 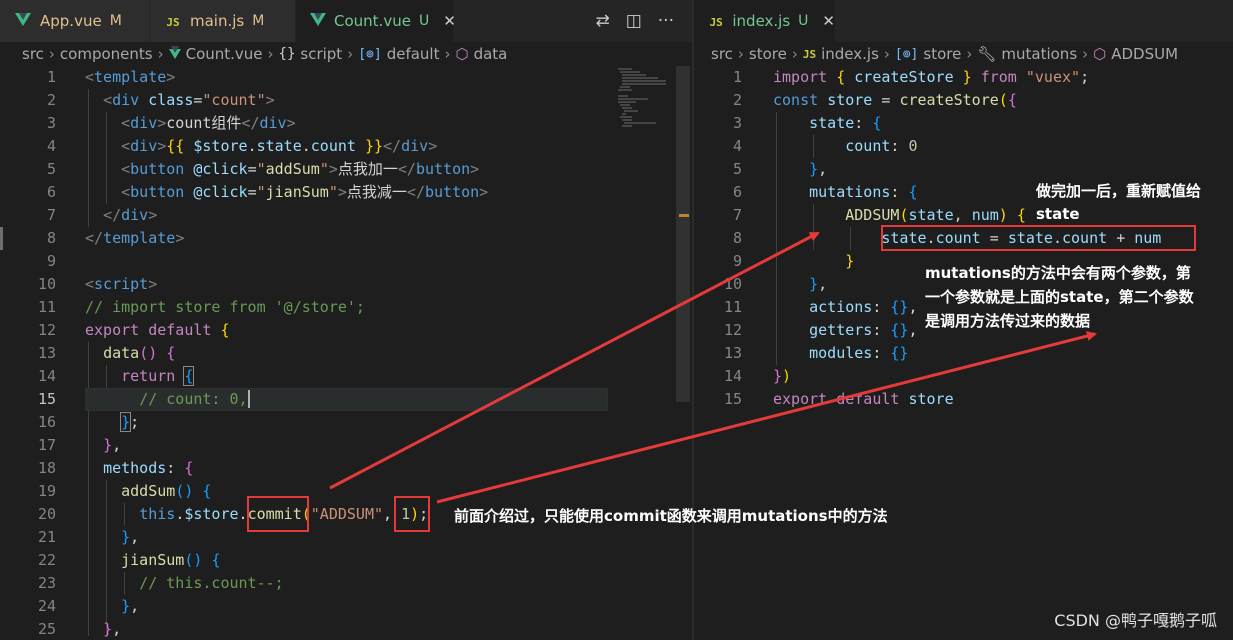 I want to click on breadcrumb-item: mutations, so click(x=1039, y=54).